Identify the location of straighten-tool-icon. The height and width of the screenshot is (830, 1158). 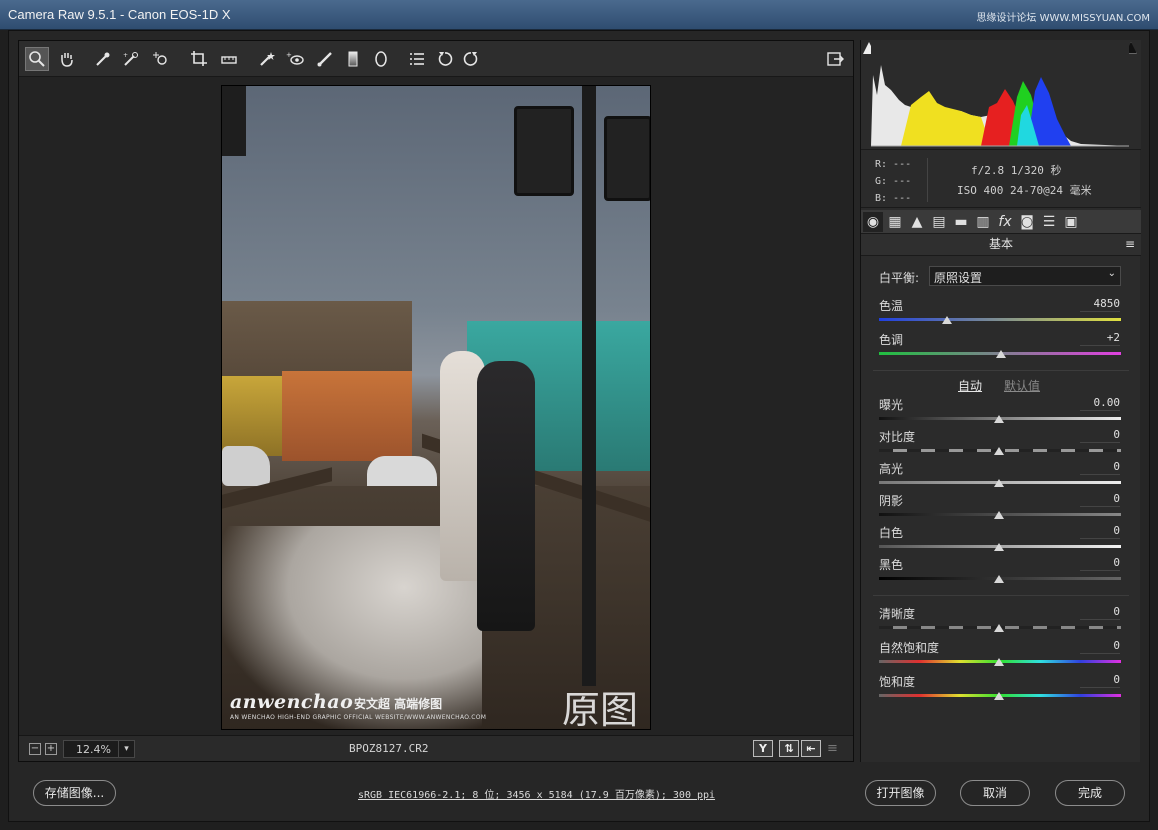
(229, 59).